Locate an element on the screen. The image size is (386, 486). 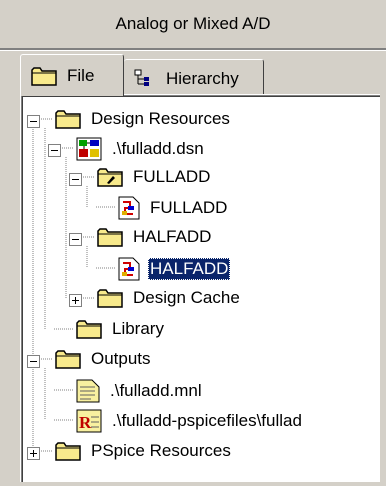
tree-item: PSpice Resources is located at coordinates (144, 451).